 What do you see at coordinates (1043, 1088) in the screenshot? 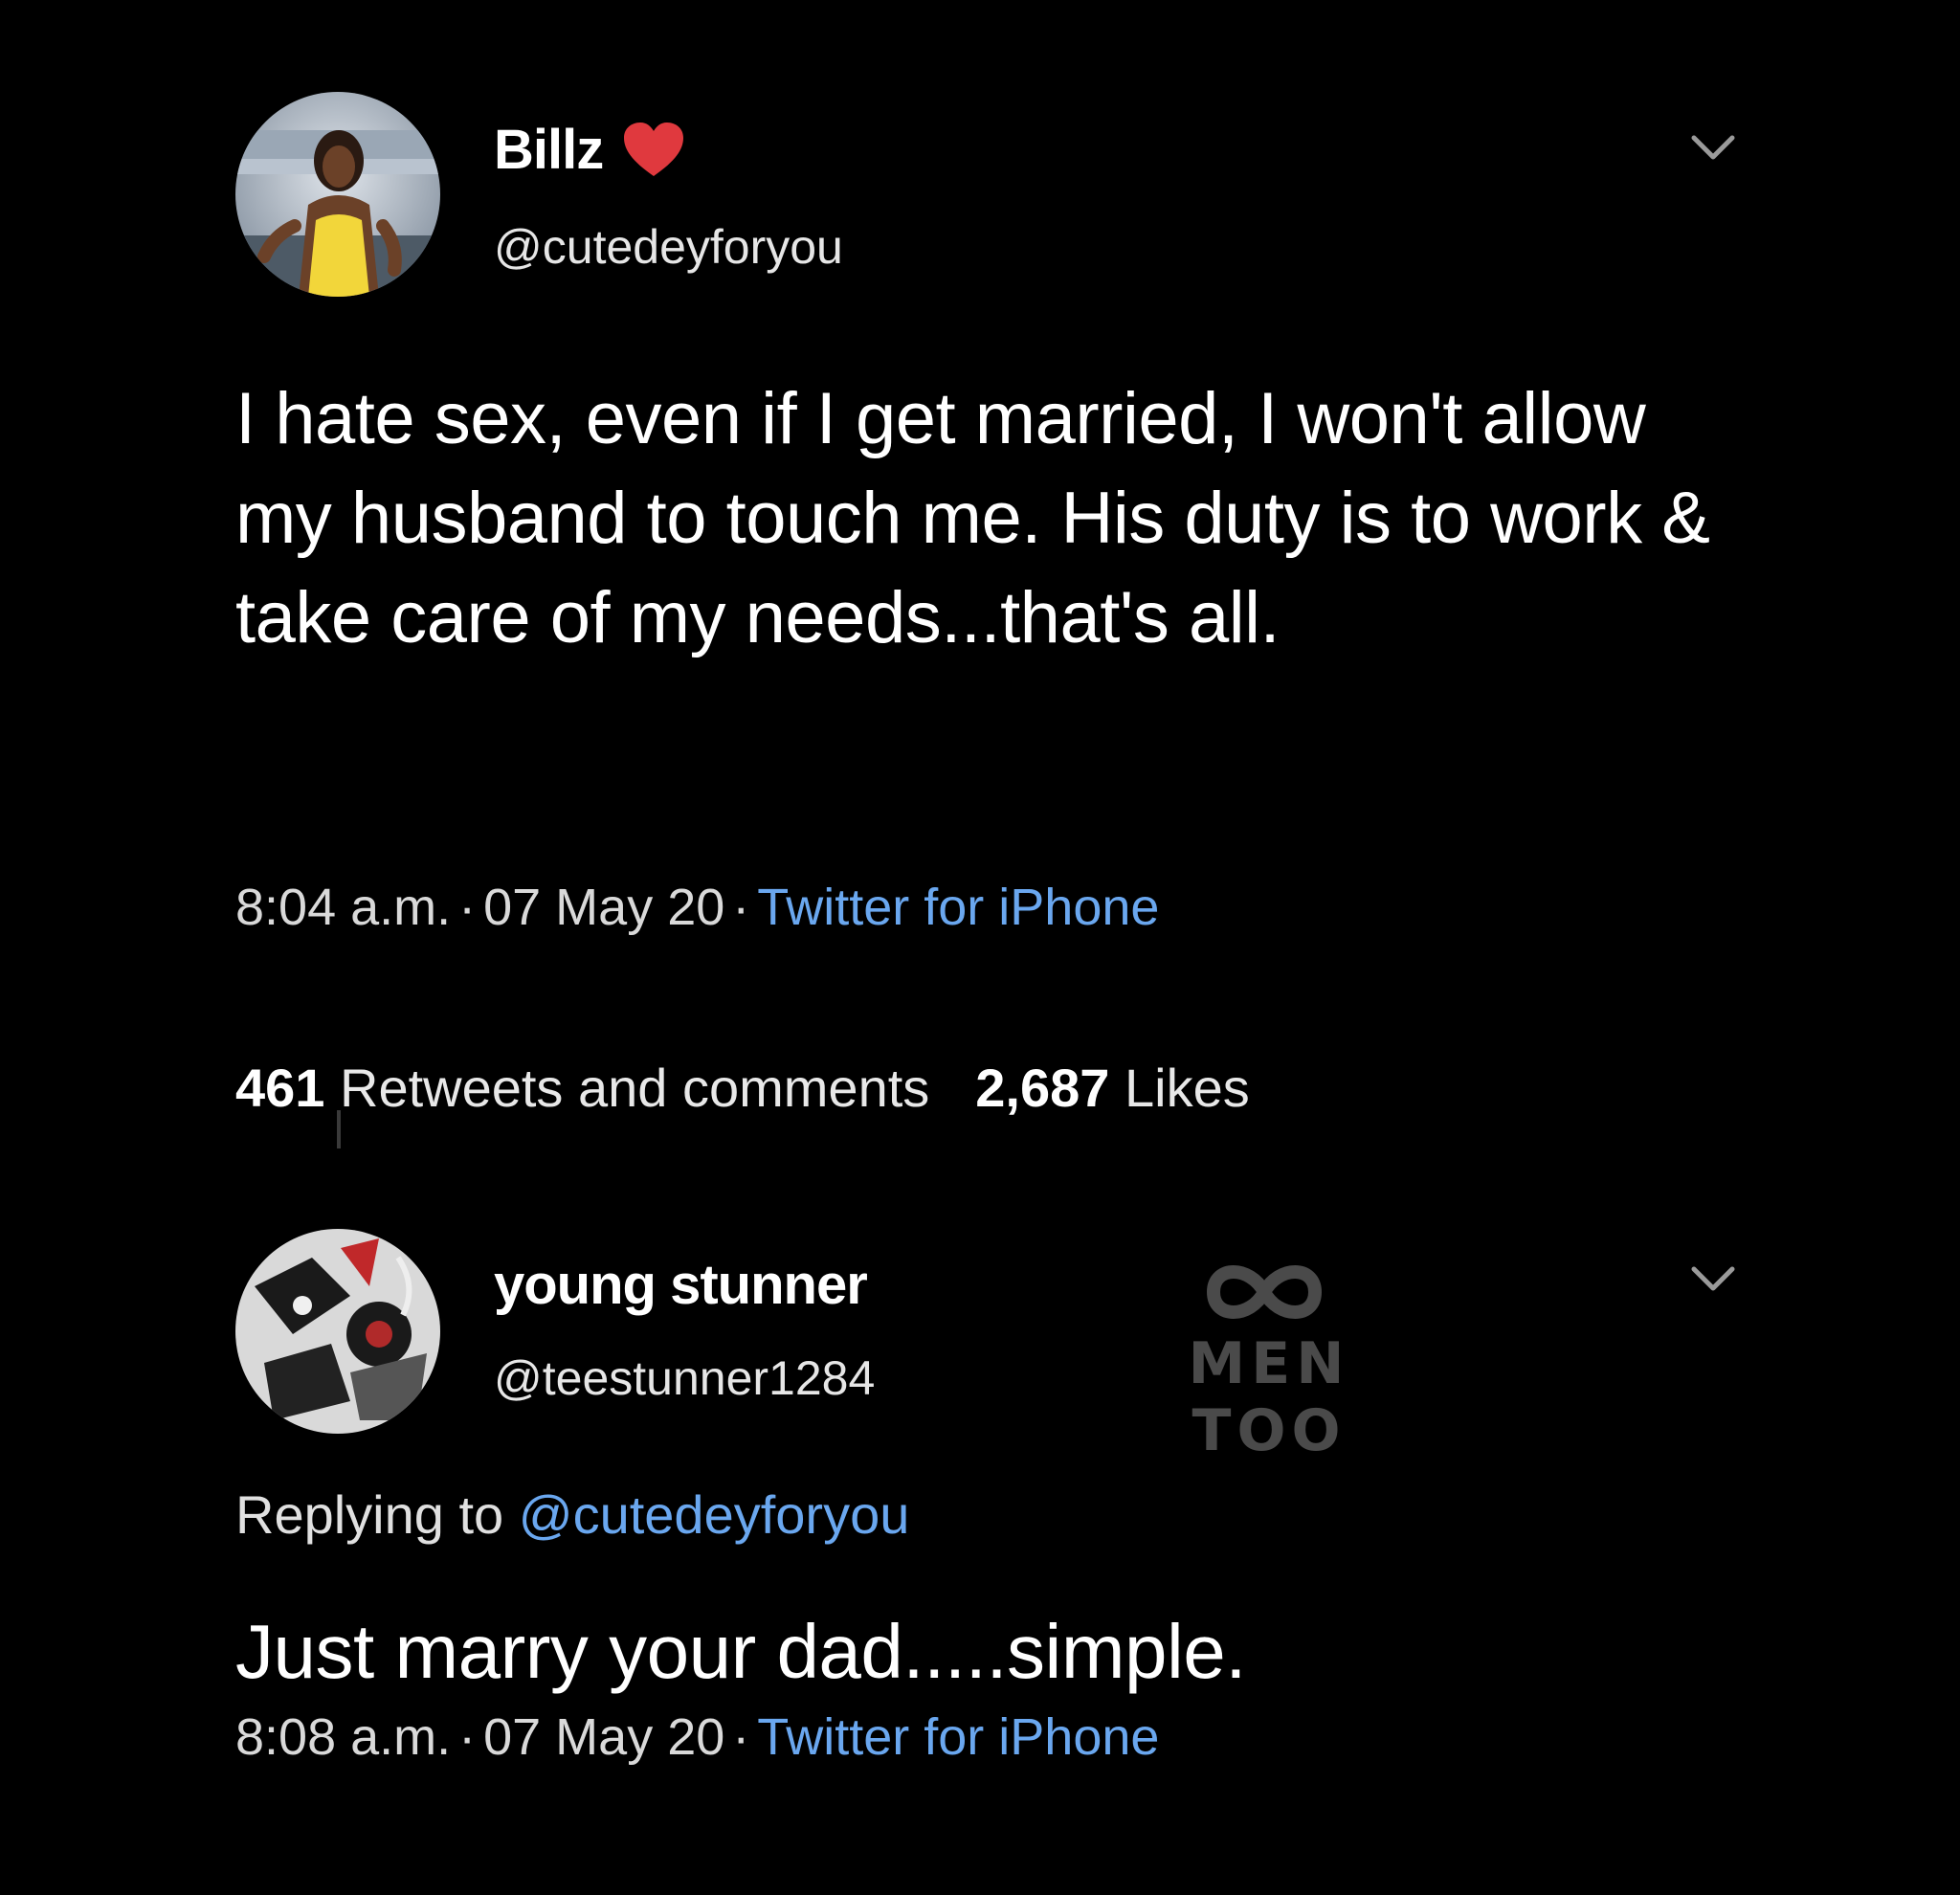
I see `likes-count: 2,687` at bounding box center [1043, 1088].